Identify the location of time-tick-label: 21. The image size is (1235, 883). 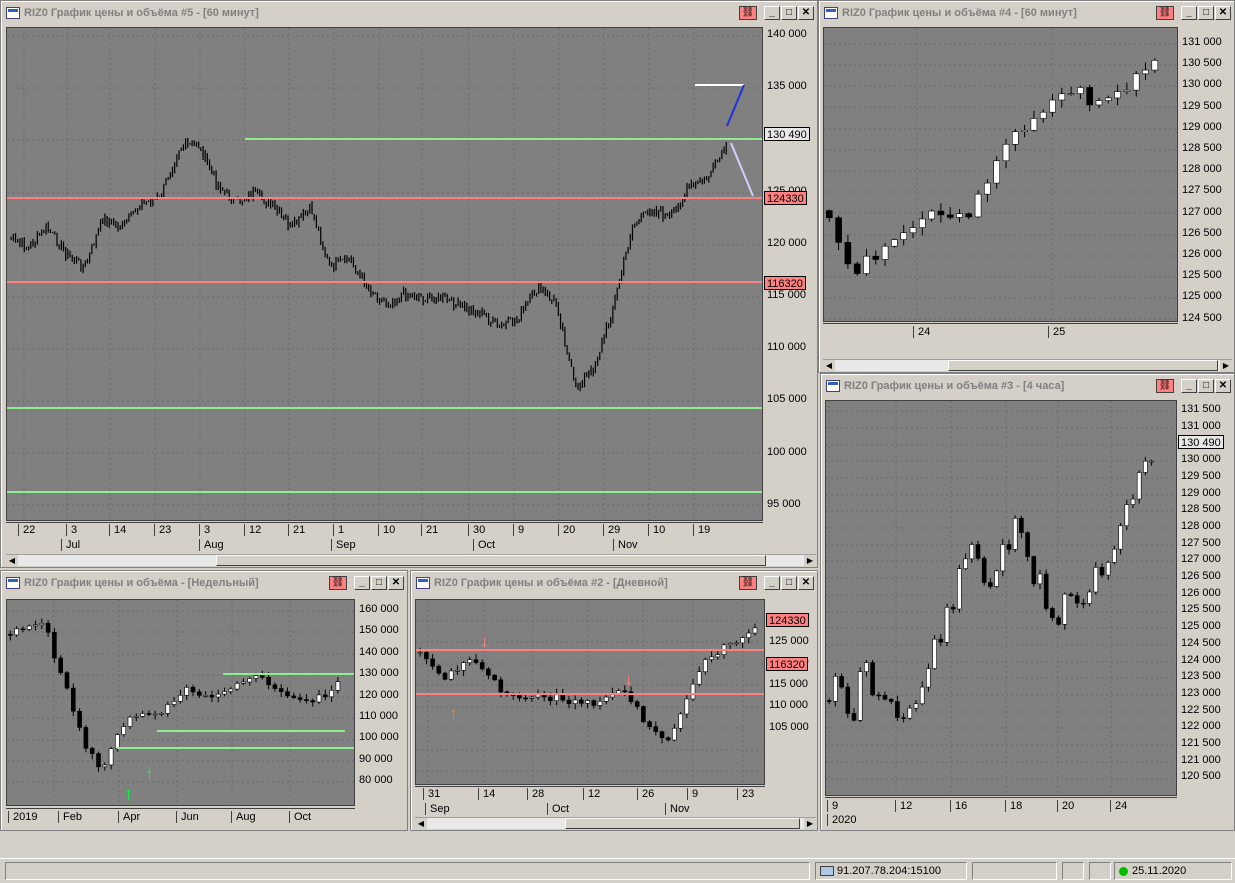
(429, 530).